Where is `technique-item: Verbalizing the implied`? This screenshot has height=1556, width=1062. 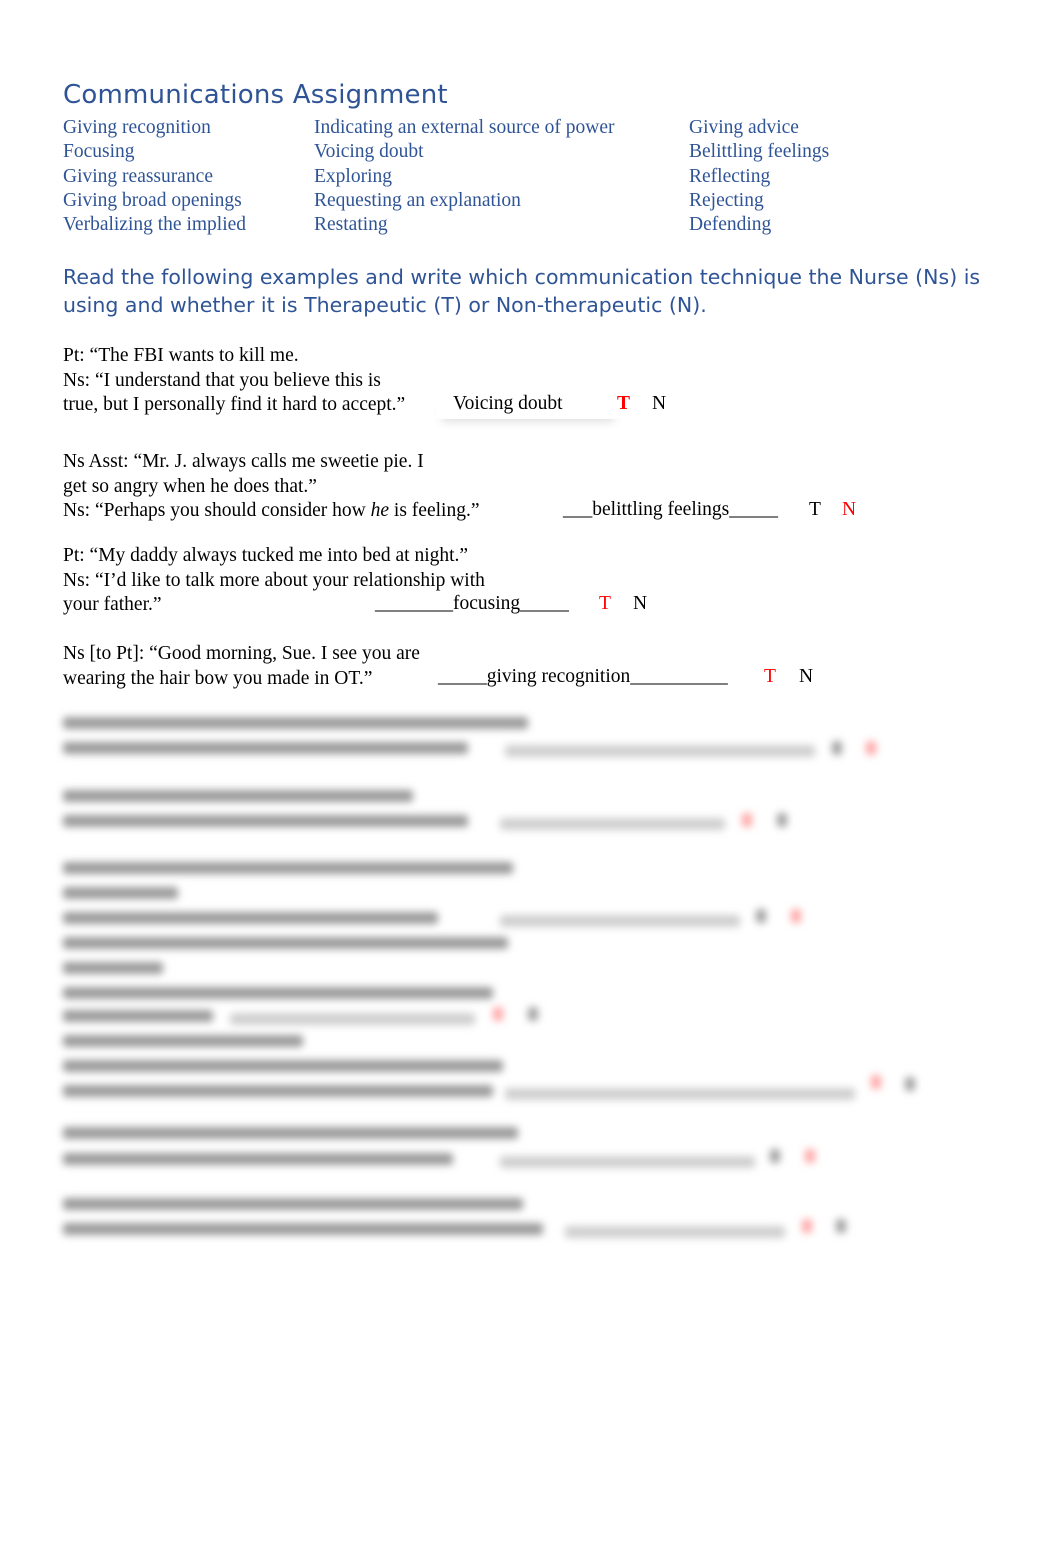 technique-item: Verbalizing the implied is located at coordinates (155, 225).